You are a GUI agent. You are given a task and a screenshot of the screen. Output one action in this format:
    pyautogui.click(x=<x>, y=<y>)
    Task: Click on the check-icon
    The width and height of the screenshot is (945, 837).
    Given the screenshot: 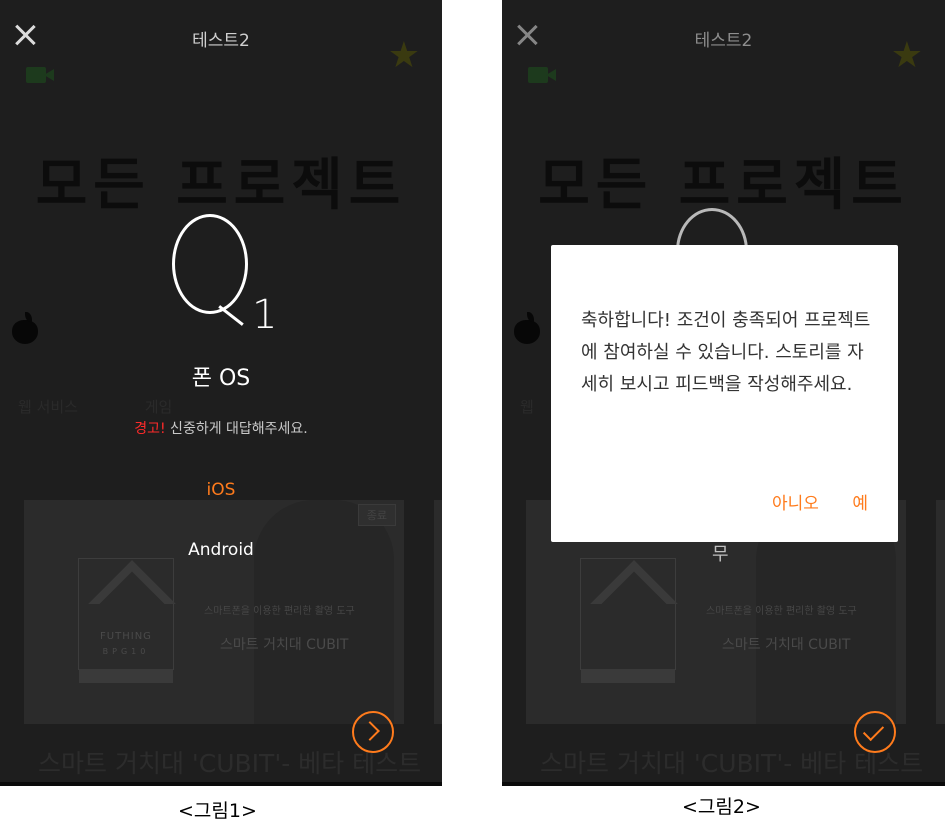 What is the action you would take?
    pyautogui.click(x=873, y=730)
    